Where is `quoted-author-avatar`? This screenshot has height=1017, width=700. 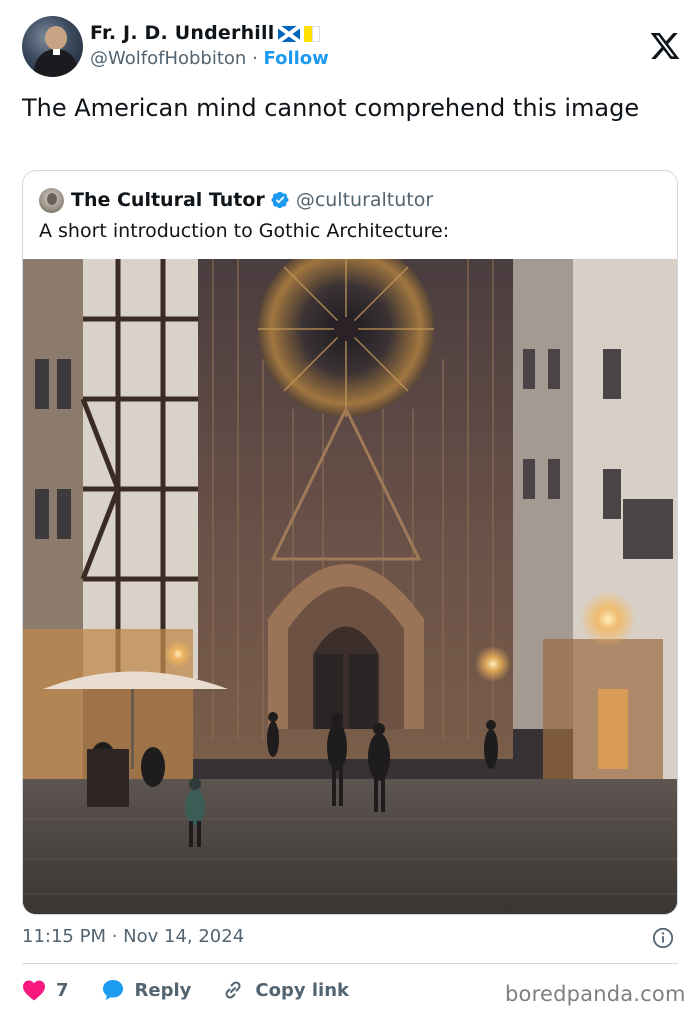 quoted-author-avatar is located at coordinates (51, 200).